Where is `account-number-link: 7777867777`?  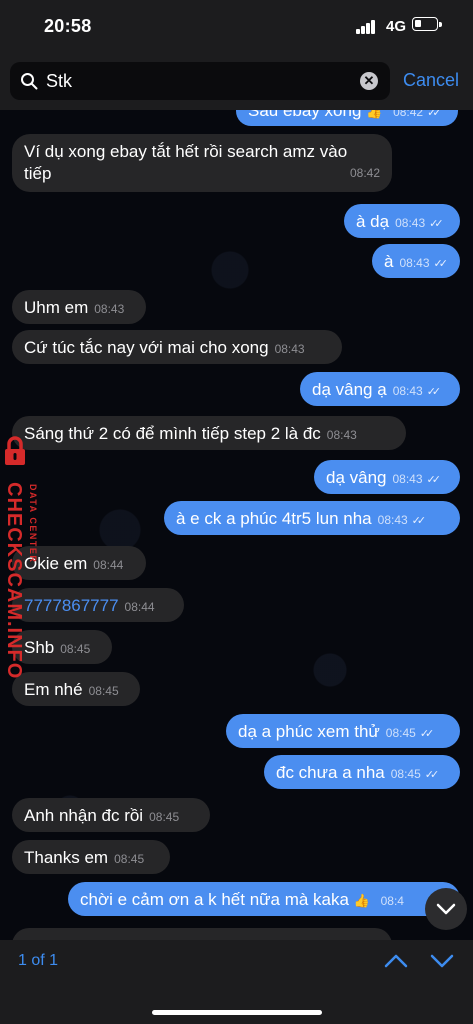 account-number-link: 7777867777 is located at coordinates (71, 605).